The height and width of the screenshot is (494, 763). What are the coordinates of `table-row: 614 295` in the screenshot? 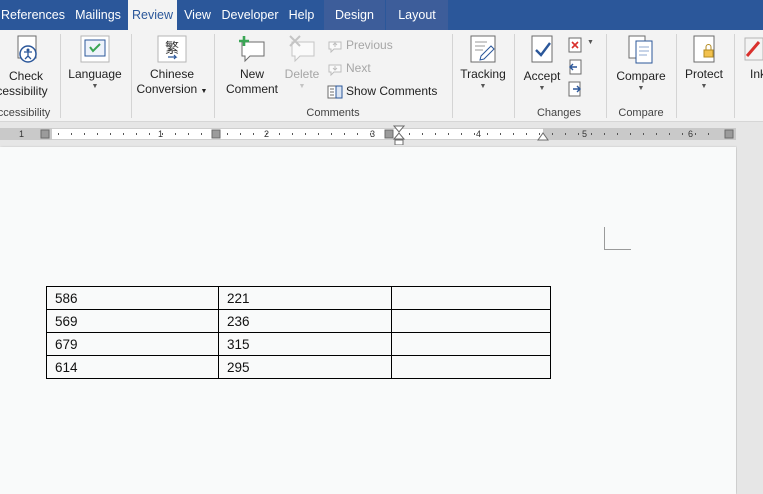 It's located at (298, 367).